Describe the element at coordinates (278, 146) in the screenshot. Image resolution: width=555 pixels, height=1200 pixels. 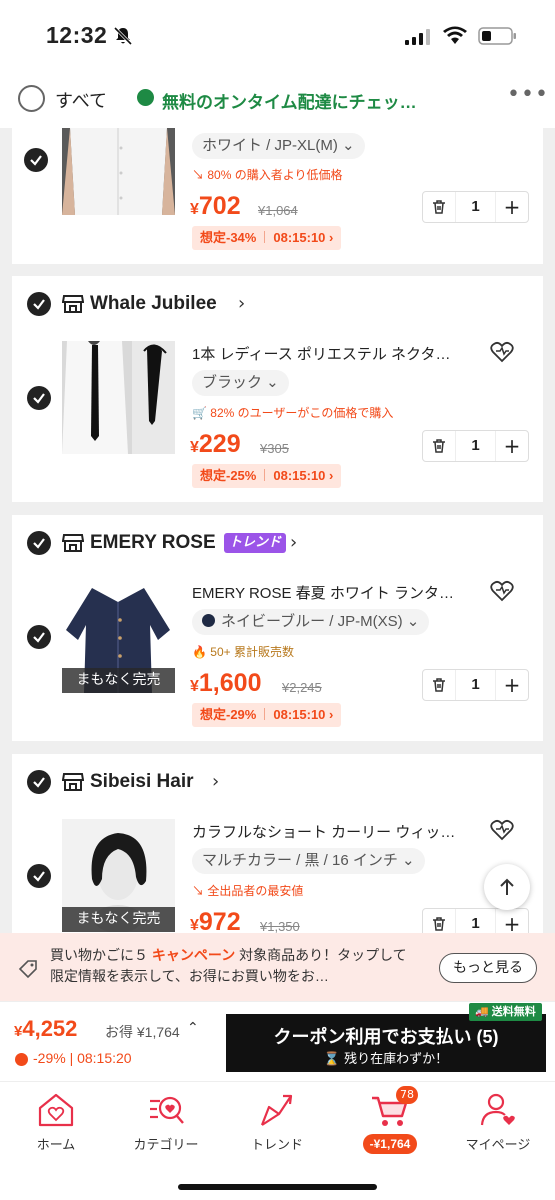
I see `variant-selector: ホワイト / JP-XL(M) ⌄` at that location.